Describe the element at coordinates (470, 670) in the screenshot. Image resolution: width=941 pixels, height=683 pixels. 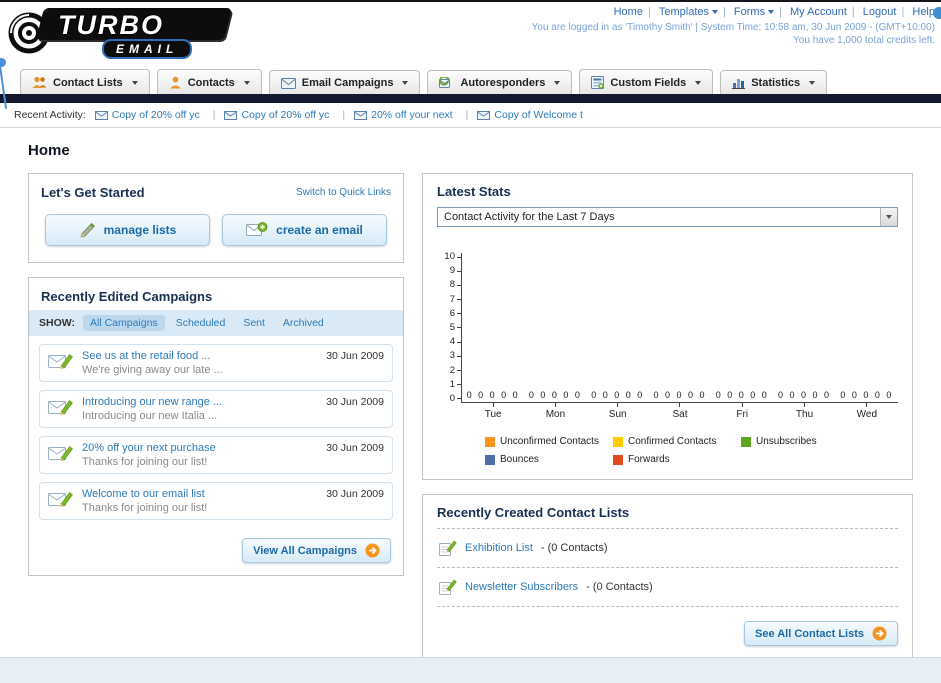
I see `footer-strip` at that location.